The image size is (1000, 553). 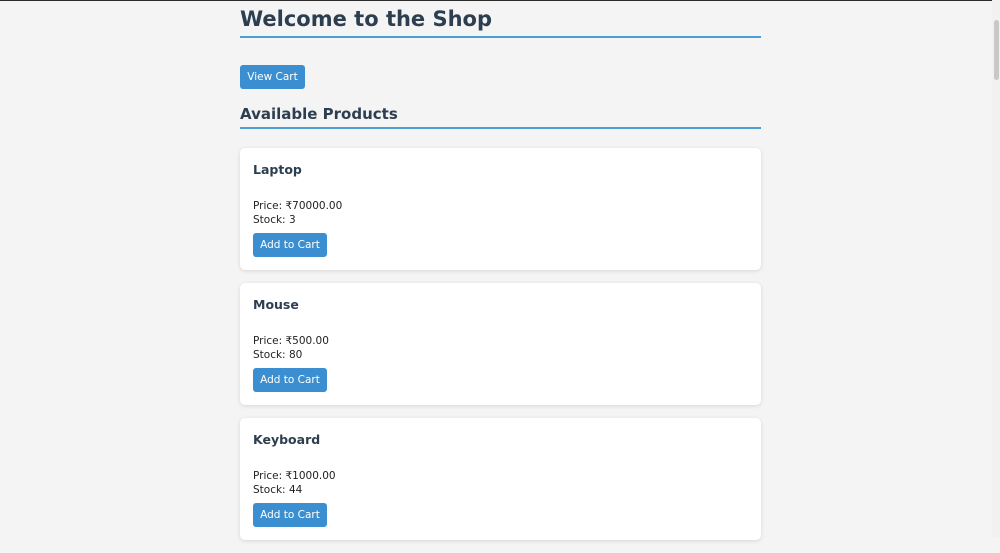 I want to click on product-price: Price: ₹1000.00, so click(x=500, y=476).